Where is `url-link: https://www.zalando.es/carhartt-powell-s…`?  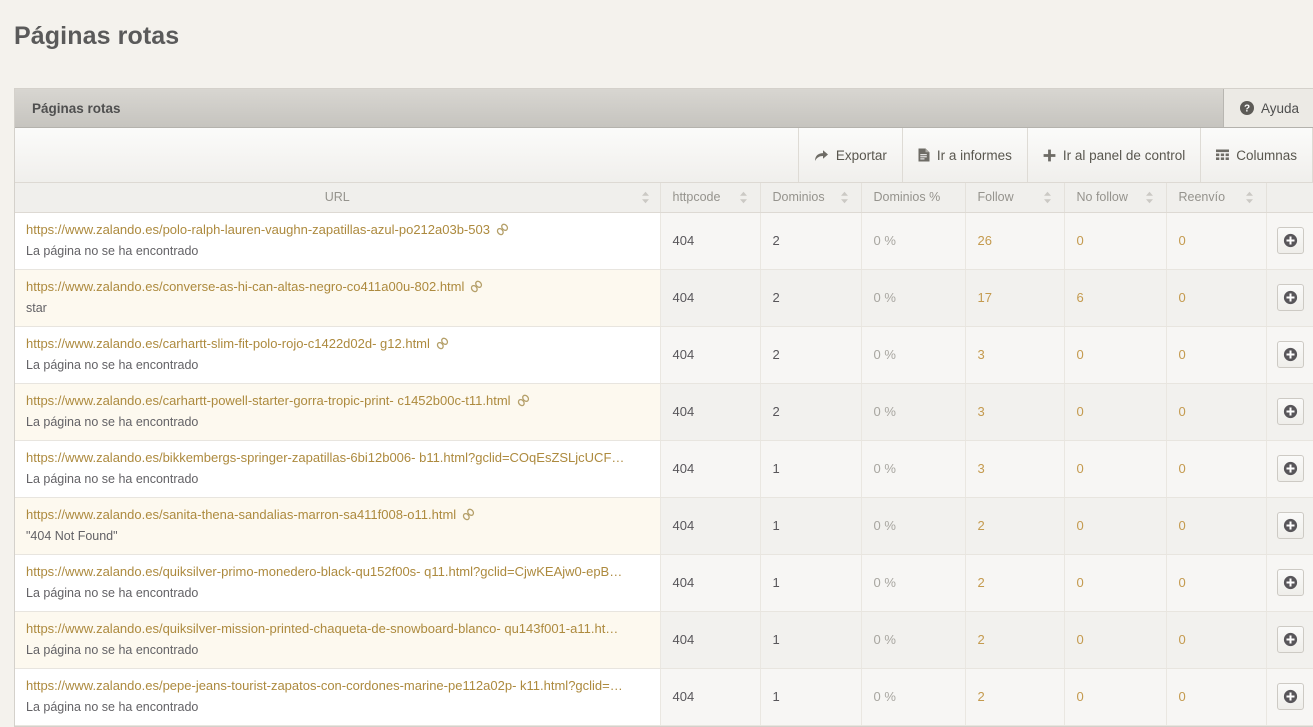
url-link: https://www.zalando.es/carhartt-powell-s… is located at coordinates (268, 401).